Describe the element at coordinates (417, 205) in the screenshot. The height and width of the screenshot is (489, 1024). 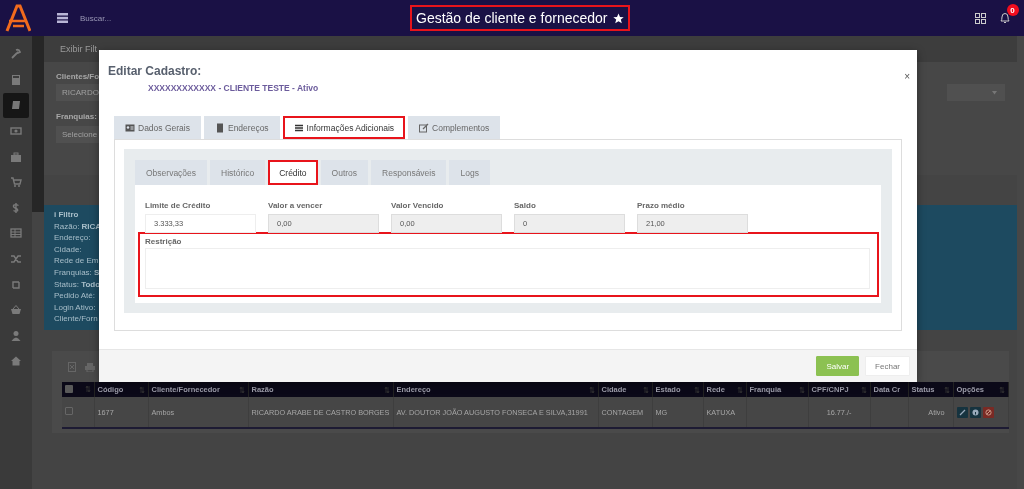
I see `field-label: Valor Vencido` at that location.